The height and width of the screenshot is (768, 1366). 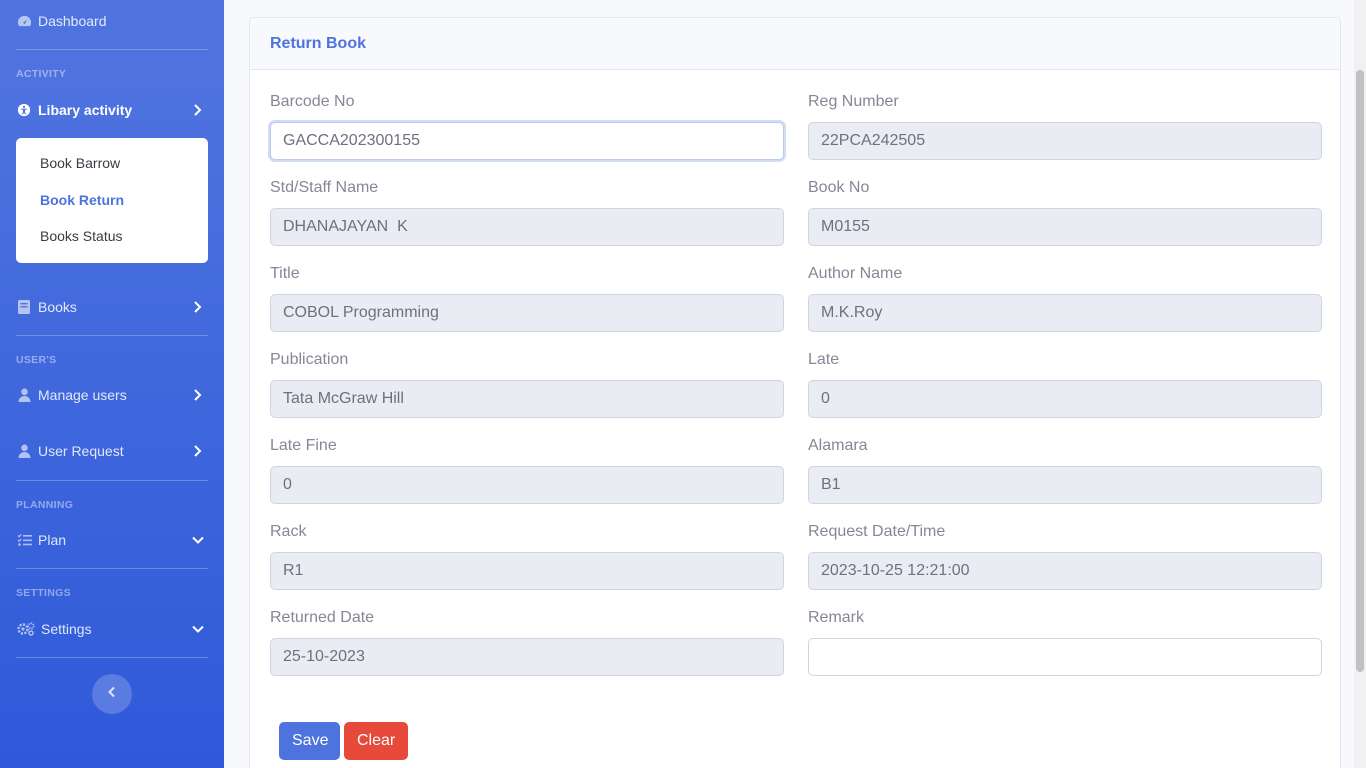 What do you see at coordinates (318, 43) in the screenshot?
I see `card-title: Return Book` at bounding box center [318, 43].